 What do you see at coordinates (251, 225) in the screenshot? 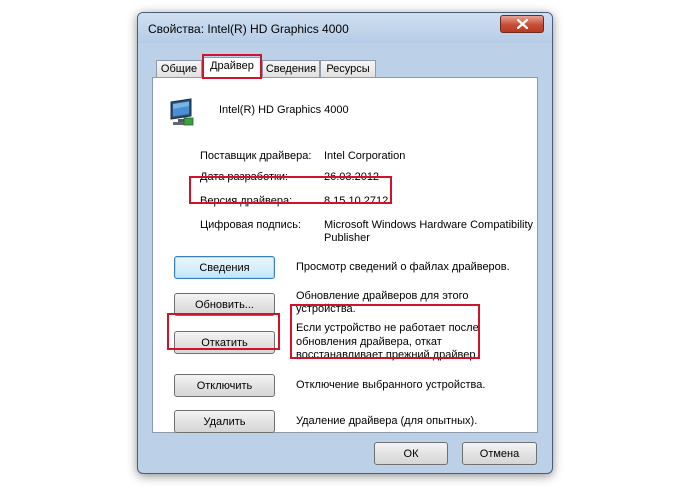
I see `signature-label: Цифровая подпись:` at bounding box center [251, 225].